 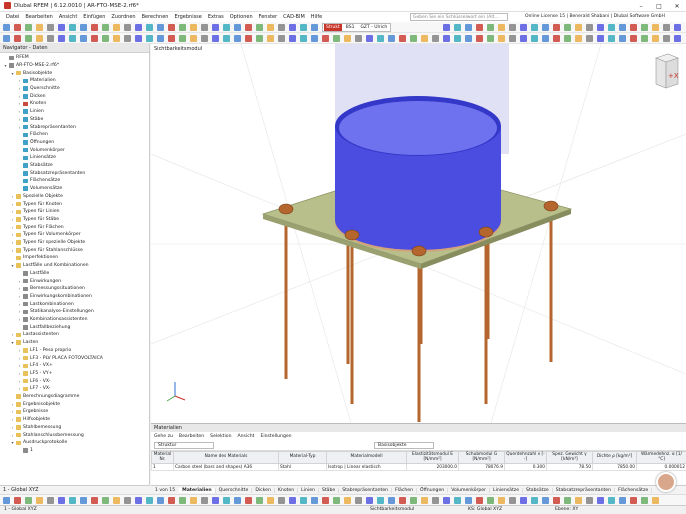 I want to click on menu-datei: Datei, so click(x=12, y=17).